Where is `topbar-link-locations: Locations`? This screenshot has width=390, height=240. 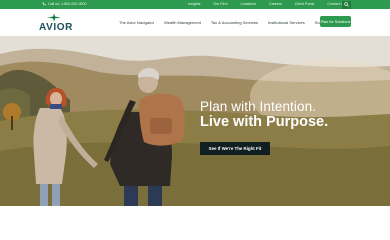 topbar-link-locations: Locations is located at coordinates (248, 4).